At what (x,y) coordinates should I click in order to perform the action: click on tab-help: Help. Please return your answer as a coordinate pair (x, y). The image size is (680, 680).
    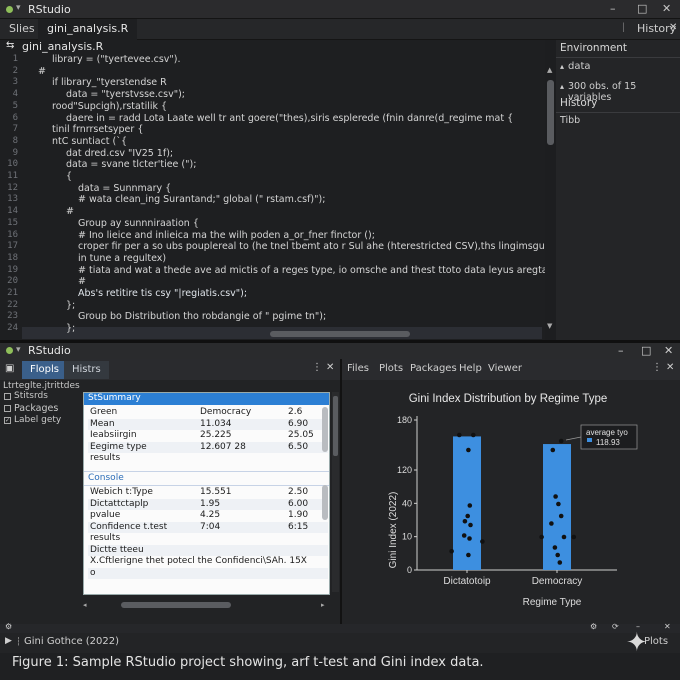
    Looking at the image, I should click on (470, 368).